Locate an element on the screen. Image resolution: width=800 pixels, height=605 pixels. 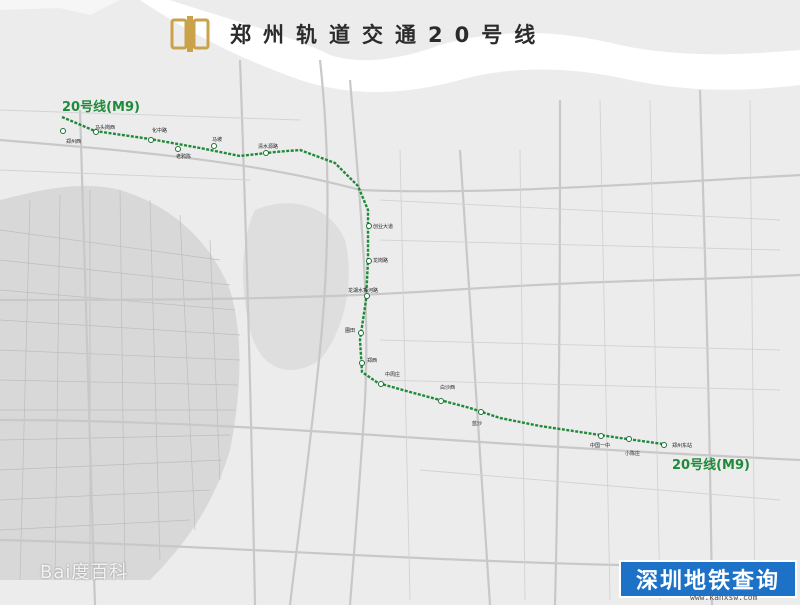
station-label: 化中路 is located at coordinates (160, 131).